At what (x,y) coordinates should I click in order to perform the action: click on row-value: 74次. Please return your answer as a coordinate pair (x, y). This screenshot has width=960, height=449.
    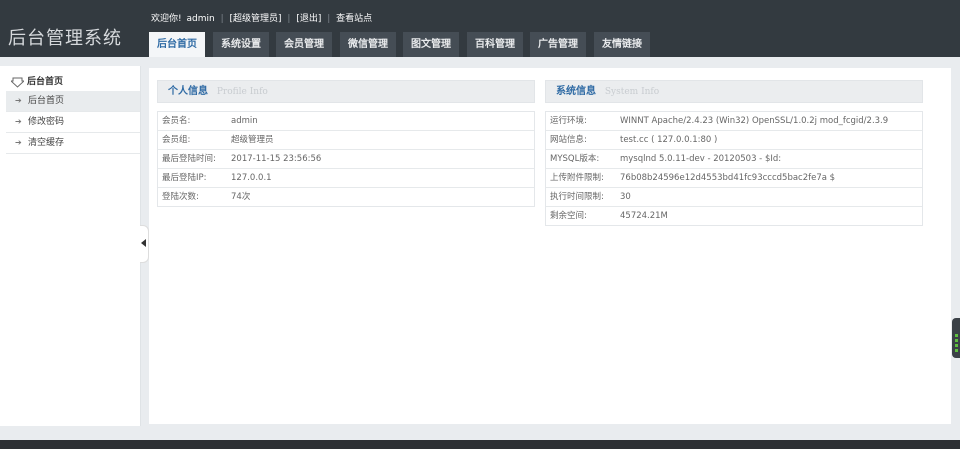
    Looking at the image, I should click on (241, 197).